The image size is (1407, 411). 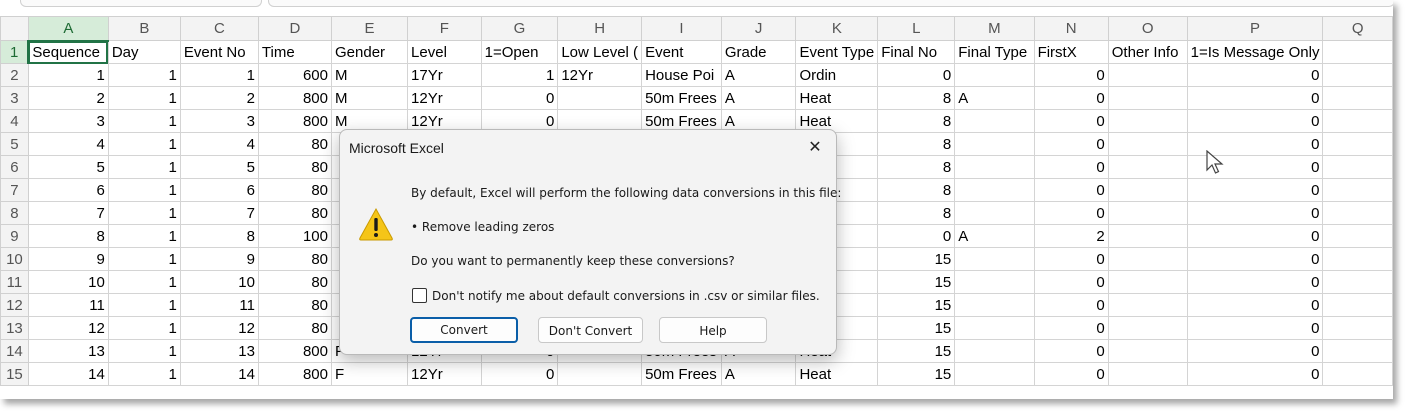 I want to click on row-header: 10, so click(x=14, y=259).